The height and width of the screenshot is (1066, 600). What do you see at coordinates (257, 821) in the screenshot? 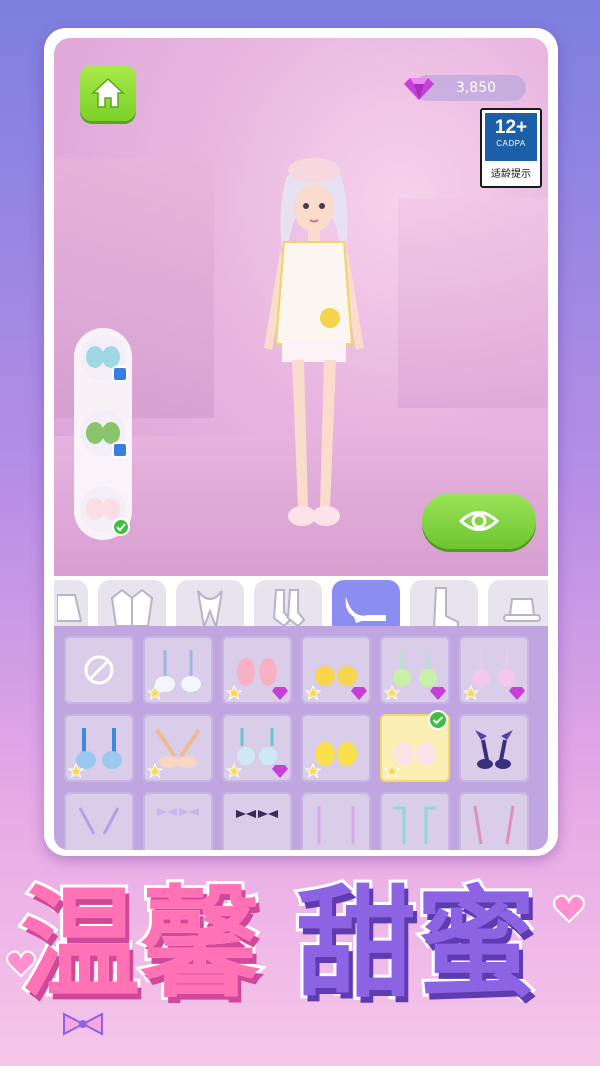
I see `item-black-bow-heels` at bounding box center [257, 821].